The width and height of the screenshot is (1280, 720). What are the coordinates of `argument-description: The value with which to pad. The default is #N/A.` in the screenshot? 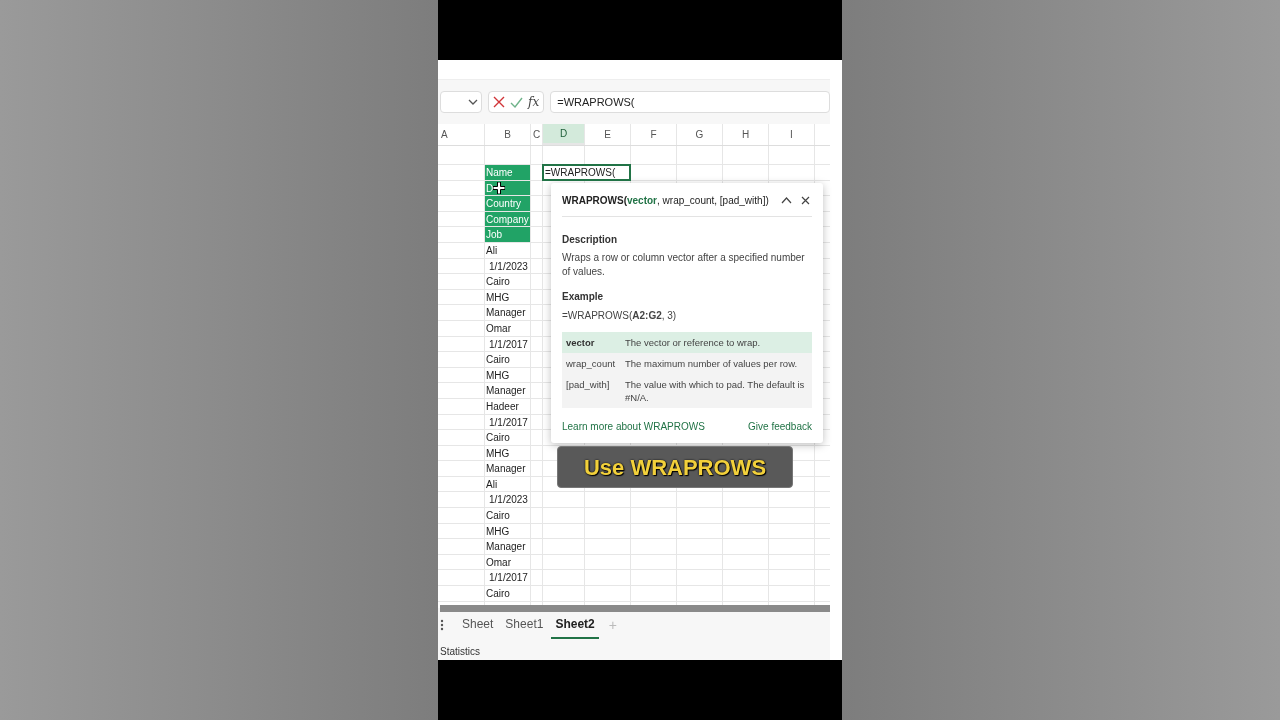 It's located at (715, 391).